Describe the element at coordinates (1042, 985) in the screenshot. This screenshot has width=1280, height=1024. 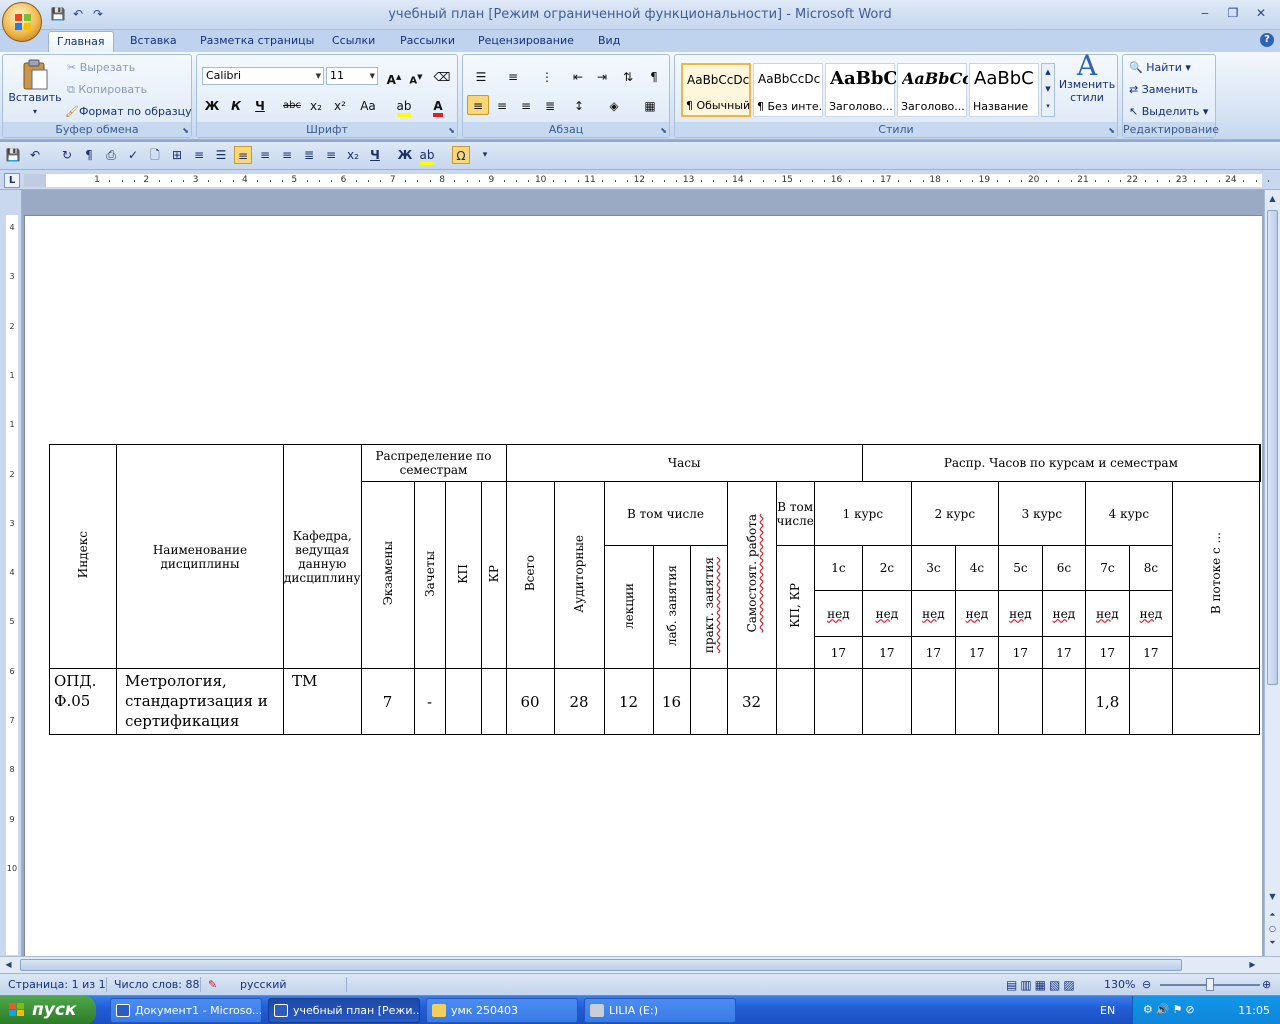
I see `view-buttons: ▤▥▦▧▨` at that location.